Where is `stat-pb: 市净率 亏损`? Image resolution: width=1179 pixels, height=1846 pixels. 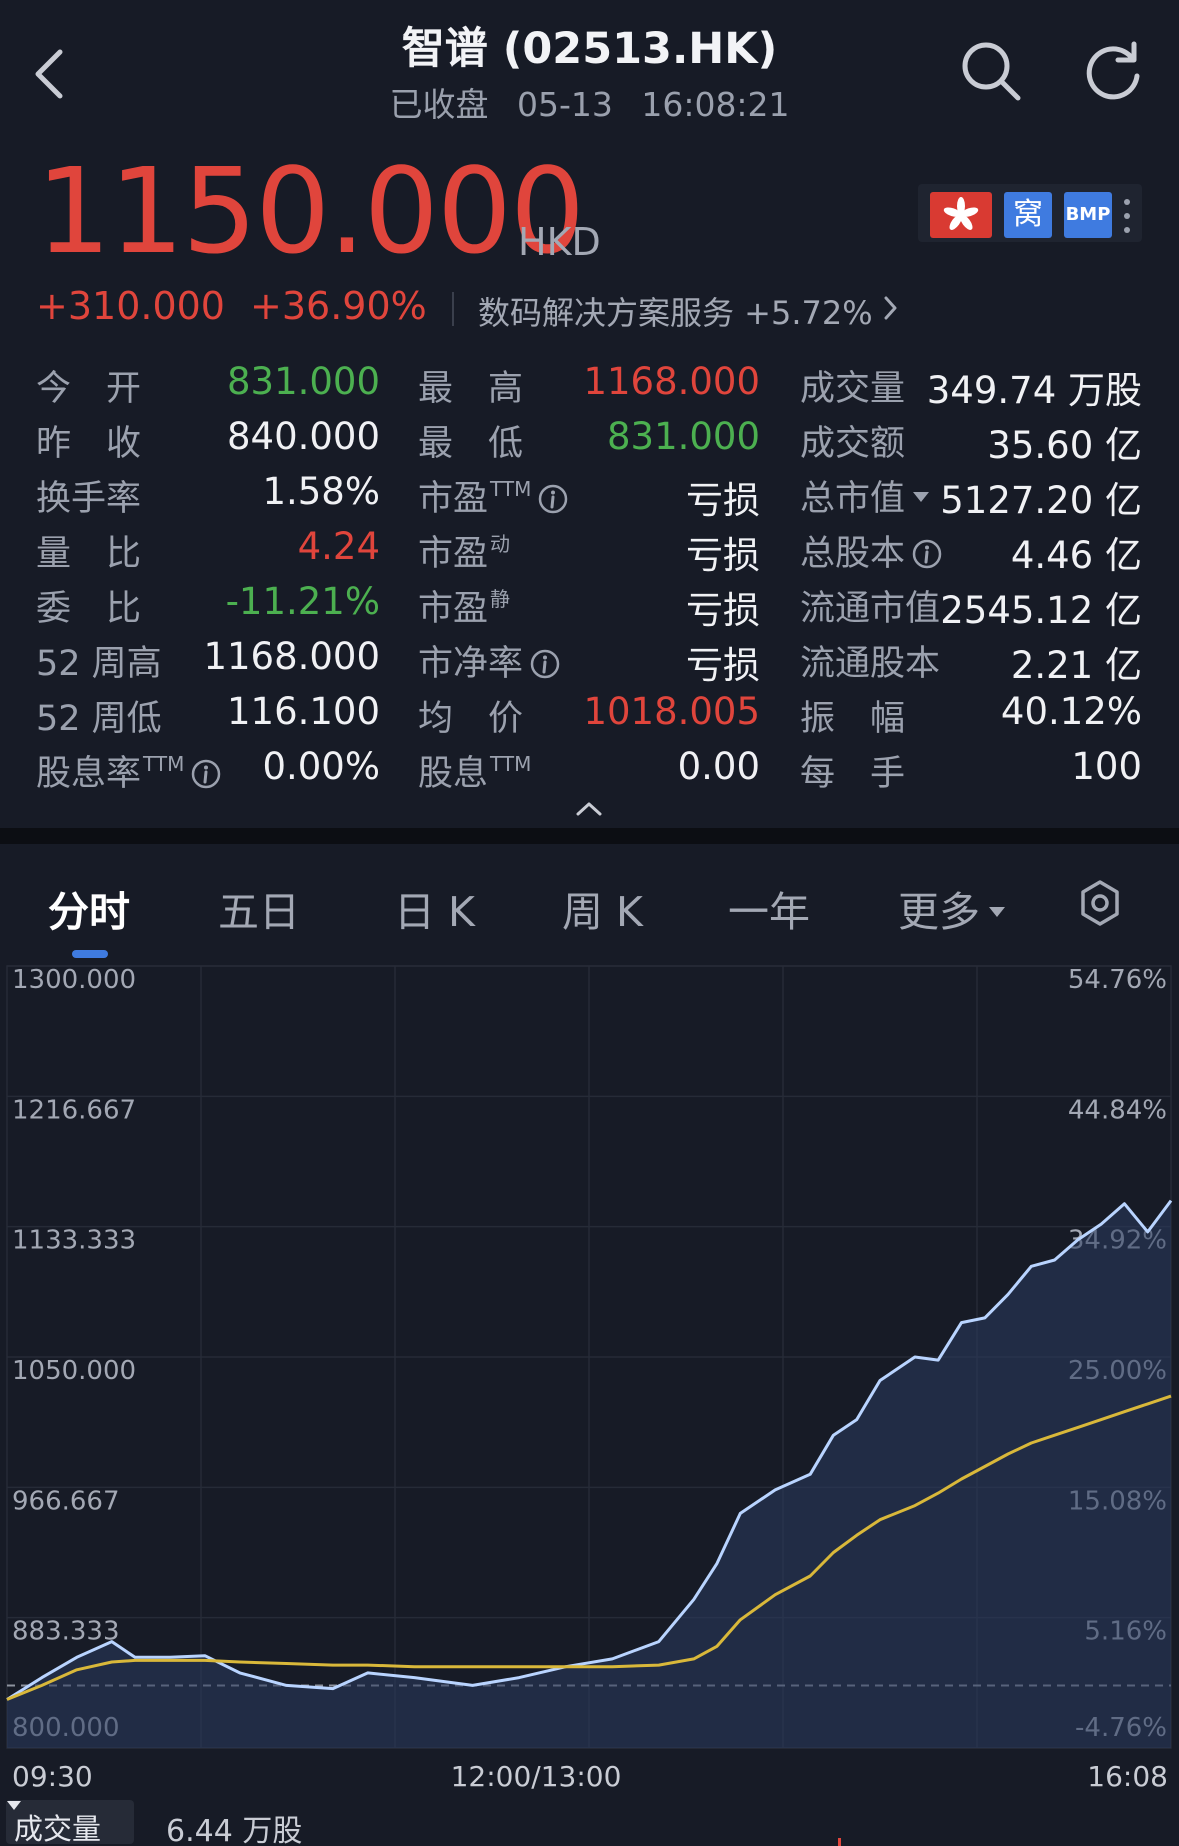 stat-pb: 市净率 亏损 is located at coordinates (589, 665).